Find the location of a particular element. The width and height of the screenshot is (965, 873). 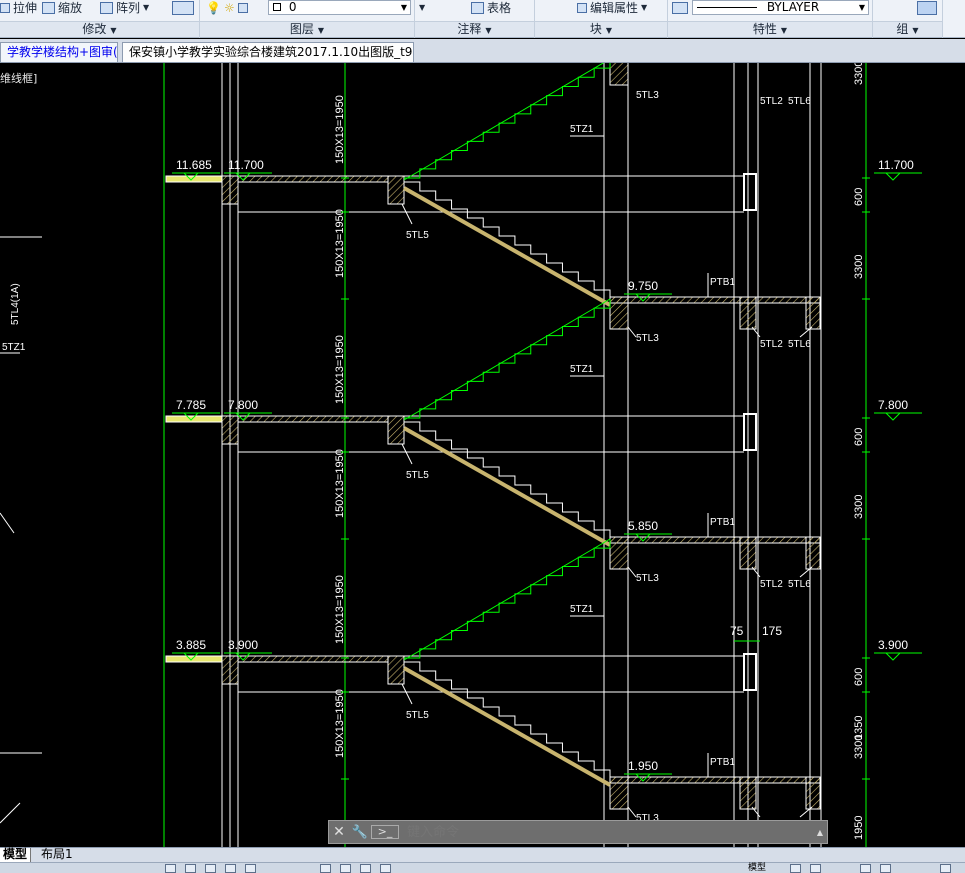

elevation-mid: 1.950 is located at coordinates (643, 766).